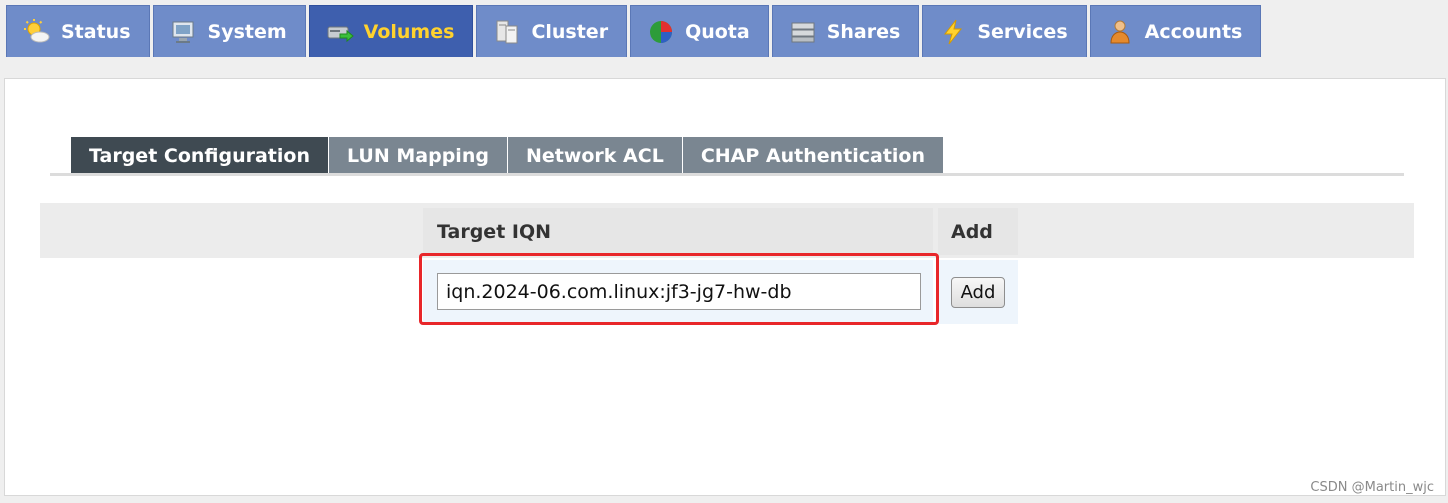 This screenshot has width=1448, height=503. What do you see at coordinates (803, 32) in the screenshot?
I see `storage-icon` at bounding box center [803, 32].